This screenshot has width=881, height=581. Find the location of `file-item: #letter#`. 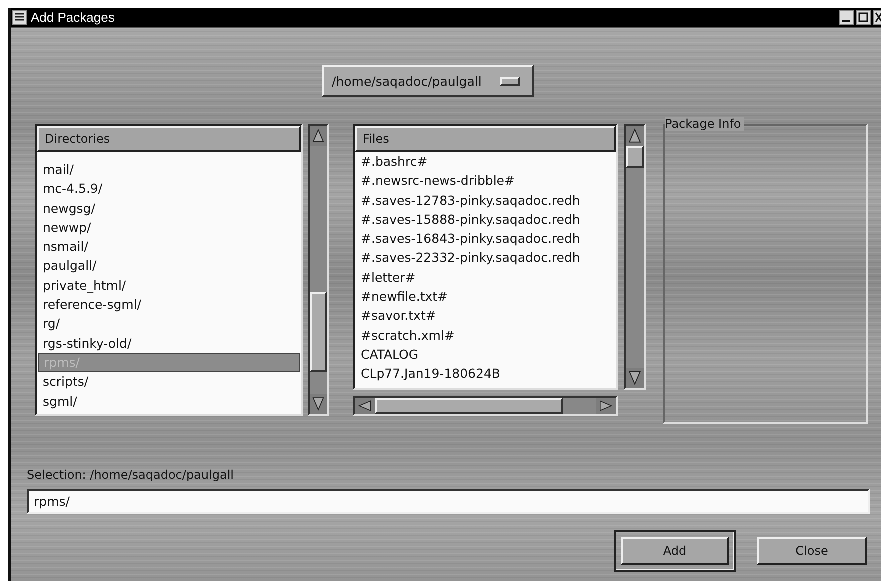

file-item: #letter# is located at coordinates (485, 278).